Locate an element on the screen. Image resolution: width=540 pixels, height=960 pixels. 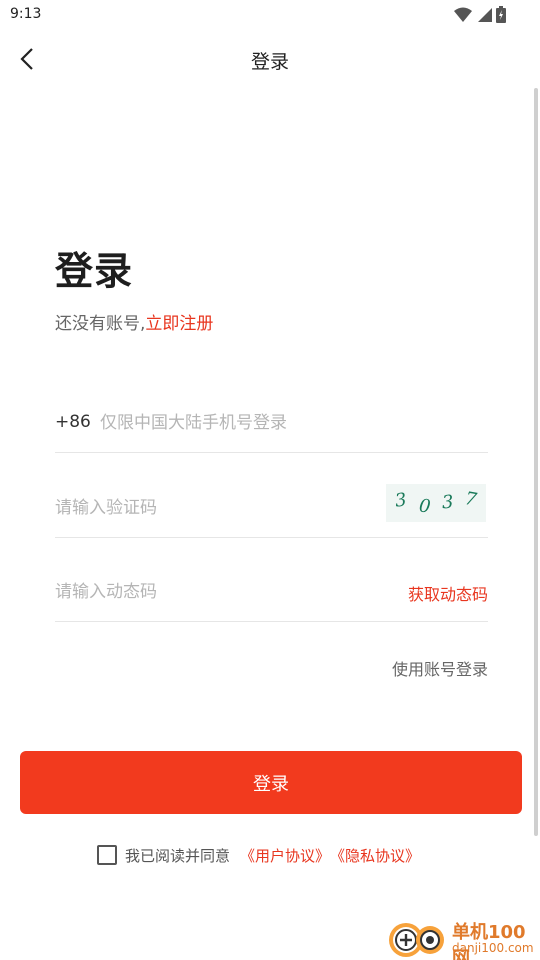
wifi-icon is located at coordinates (463, 14).